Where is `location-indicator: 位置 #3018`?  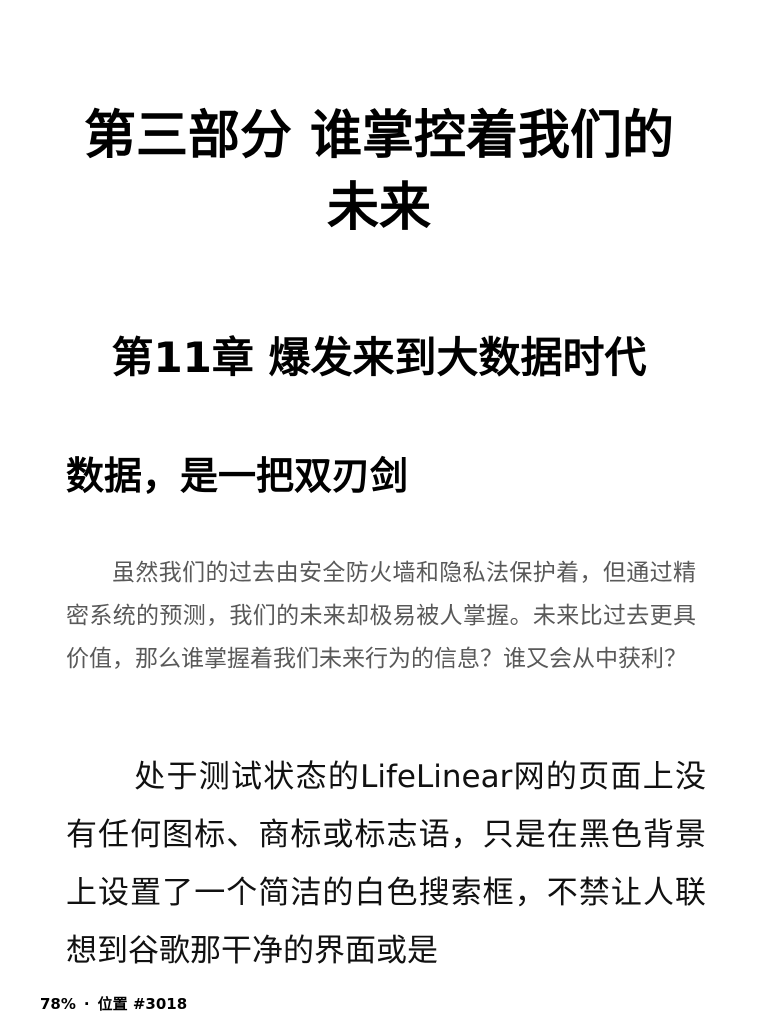 location-indicator: 位置 #3018 is located at coordinates (142, 1004).